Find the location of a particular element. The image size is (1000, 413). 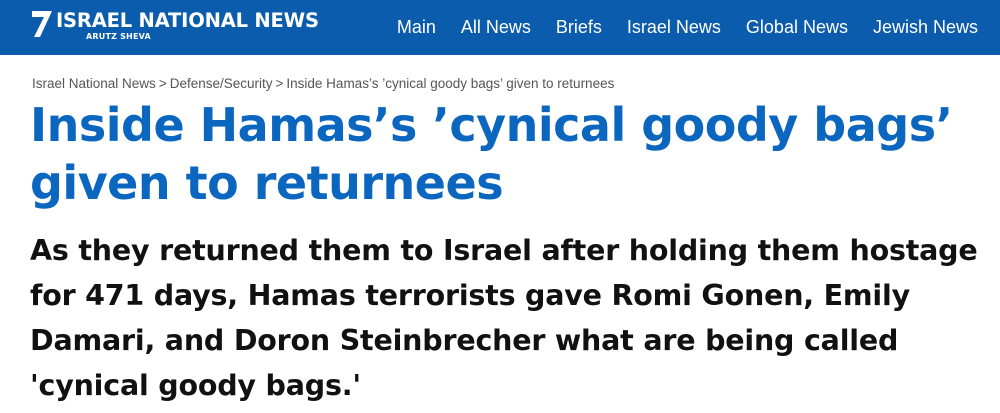

nav-item-israel-news: Israel News is located at coordinates (674, 27).